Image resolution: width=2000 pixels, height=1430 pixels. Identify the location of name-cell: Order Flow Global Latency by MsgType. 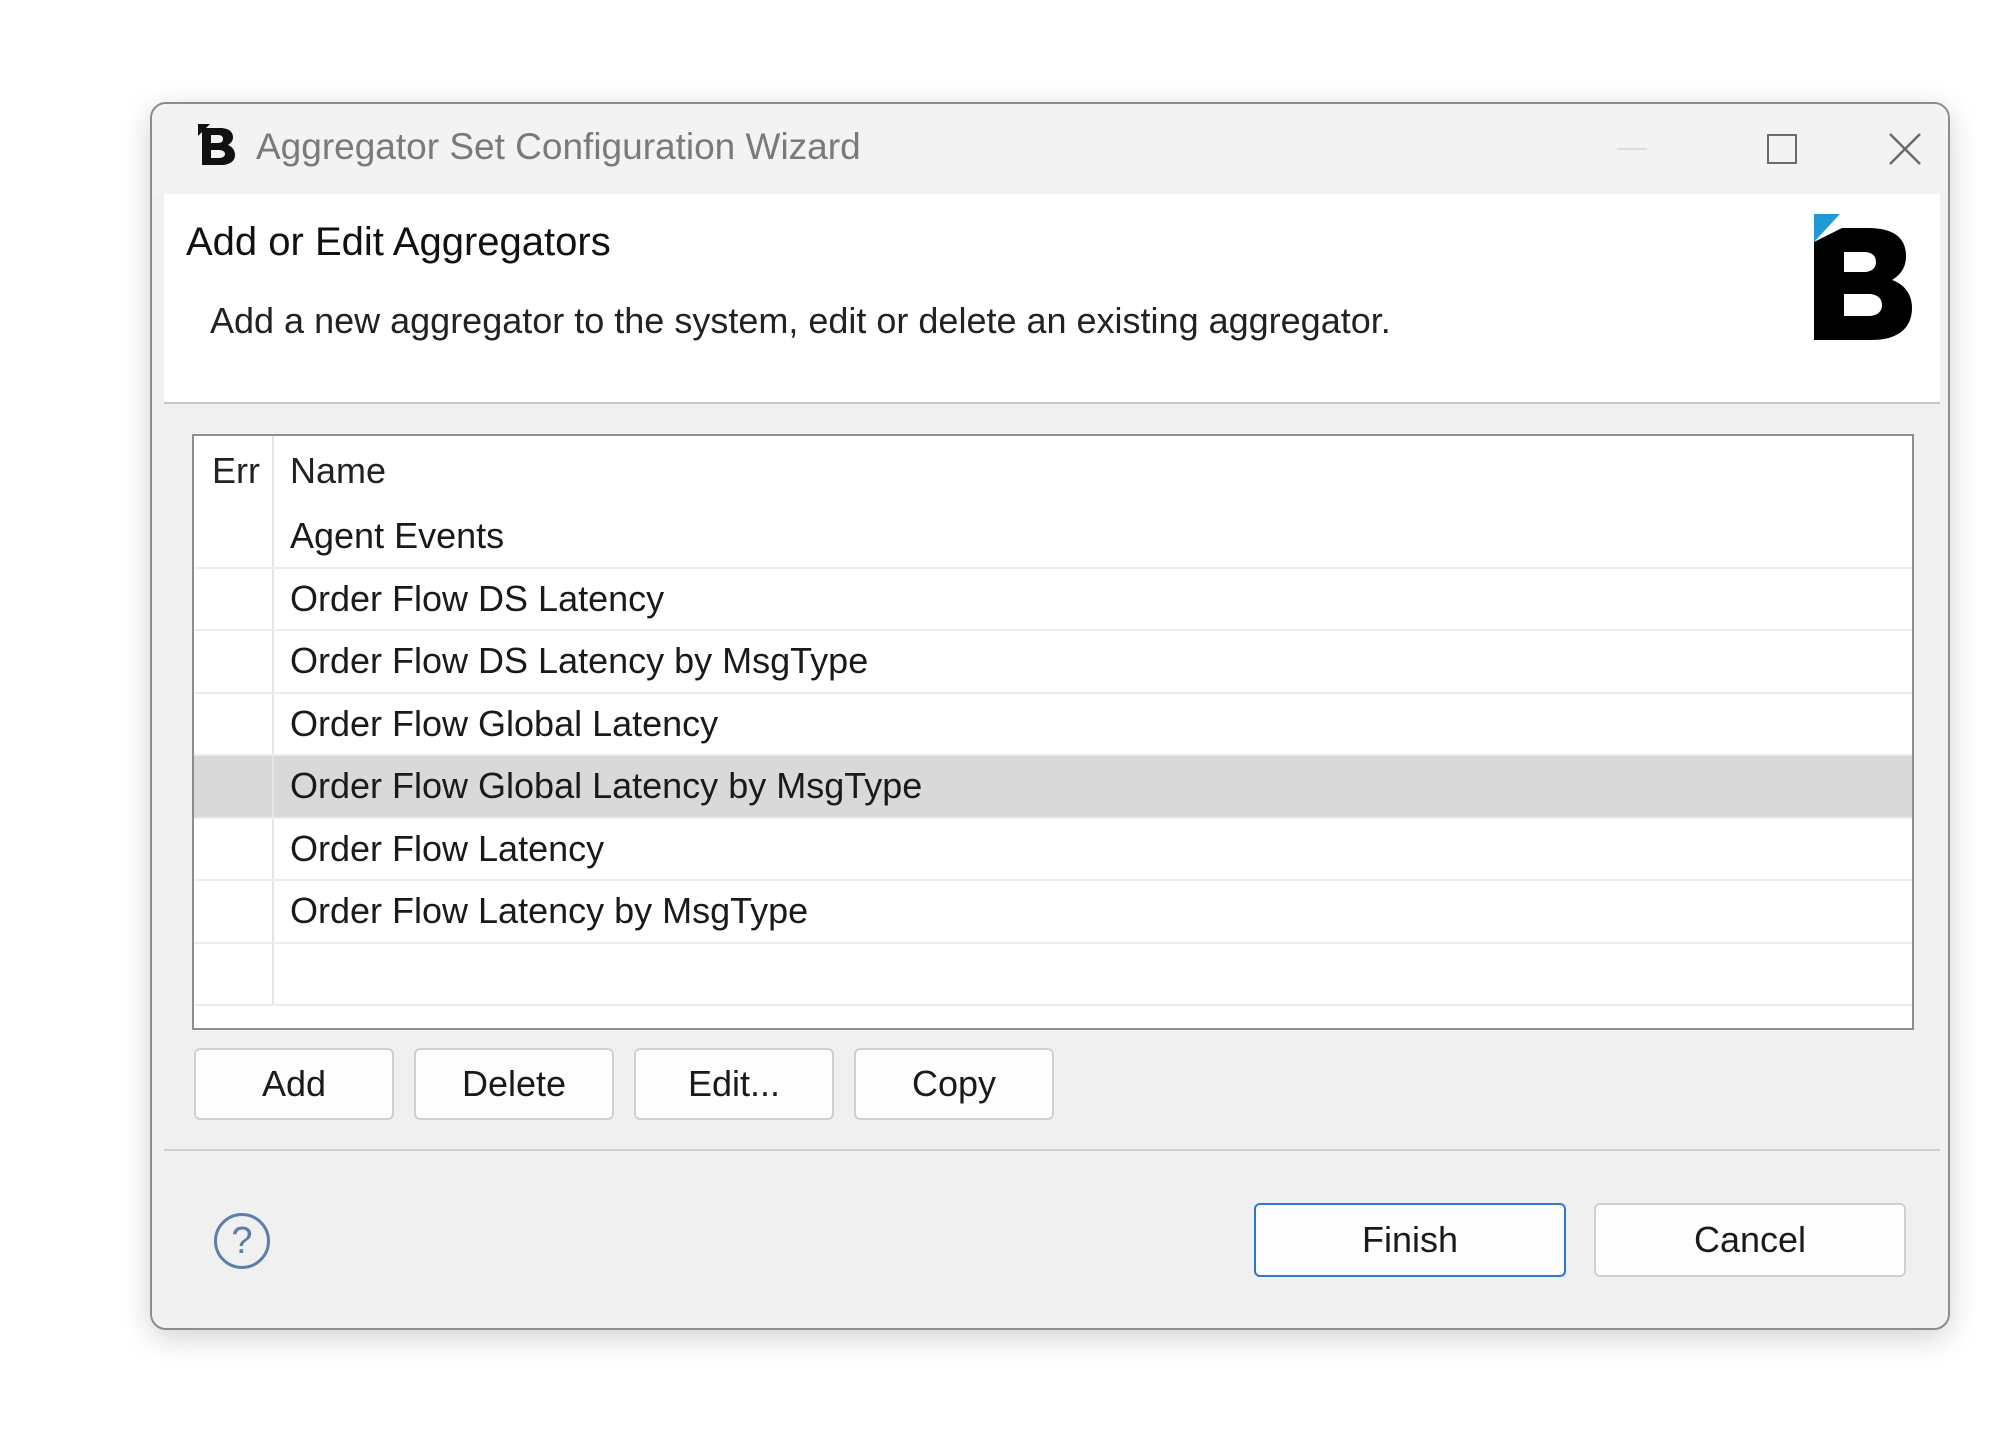
(606, 786).